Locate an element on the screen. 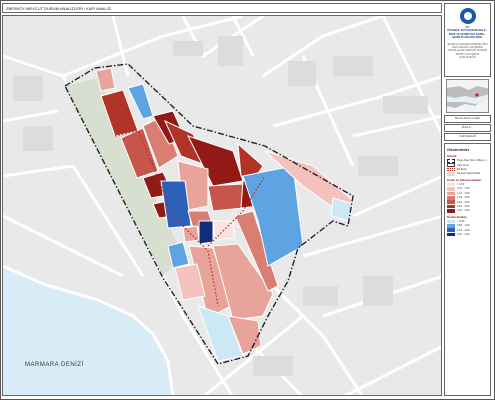 The height and width of the screenshot is (400, 495). sea-label: MARMARA DENİZİ is located at coordinates (54, 365).